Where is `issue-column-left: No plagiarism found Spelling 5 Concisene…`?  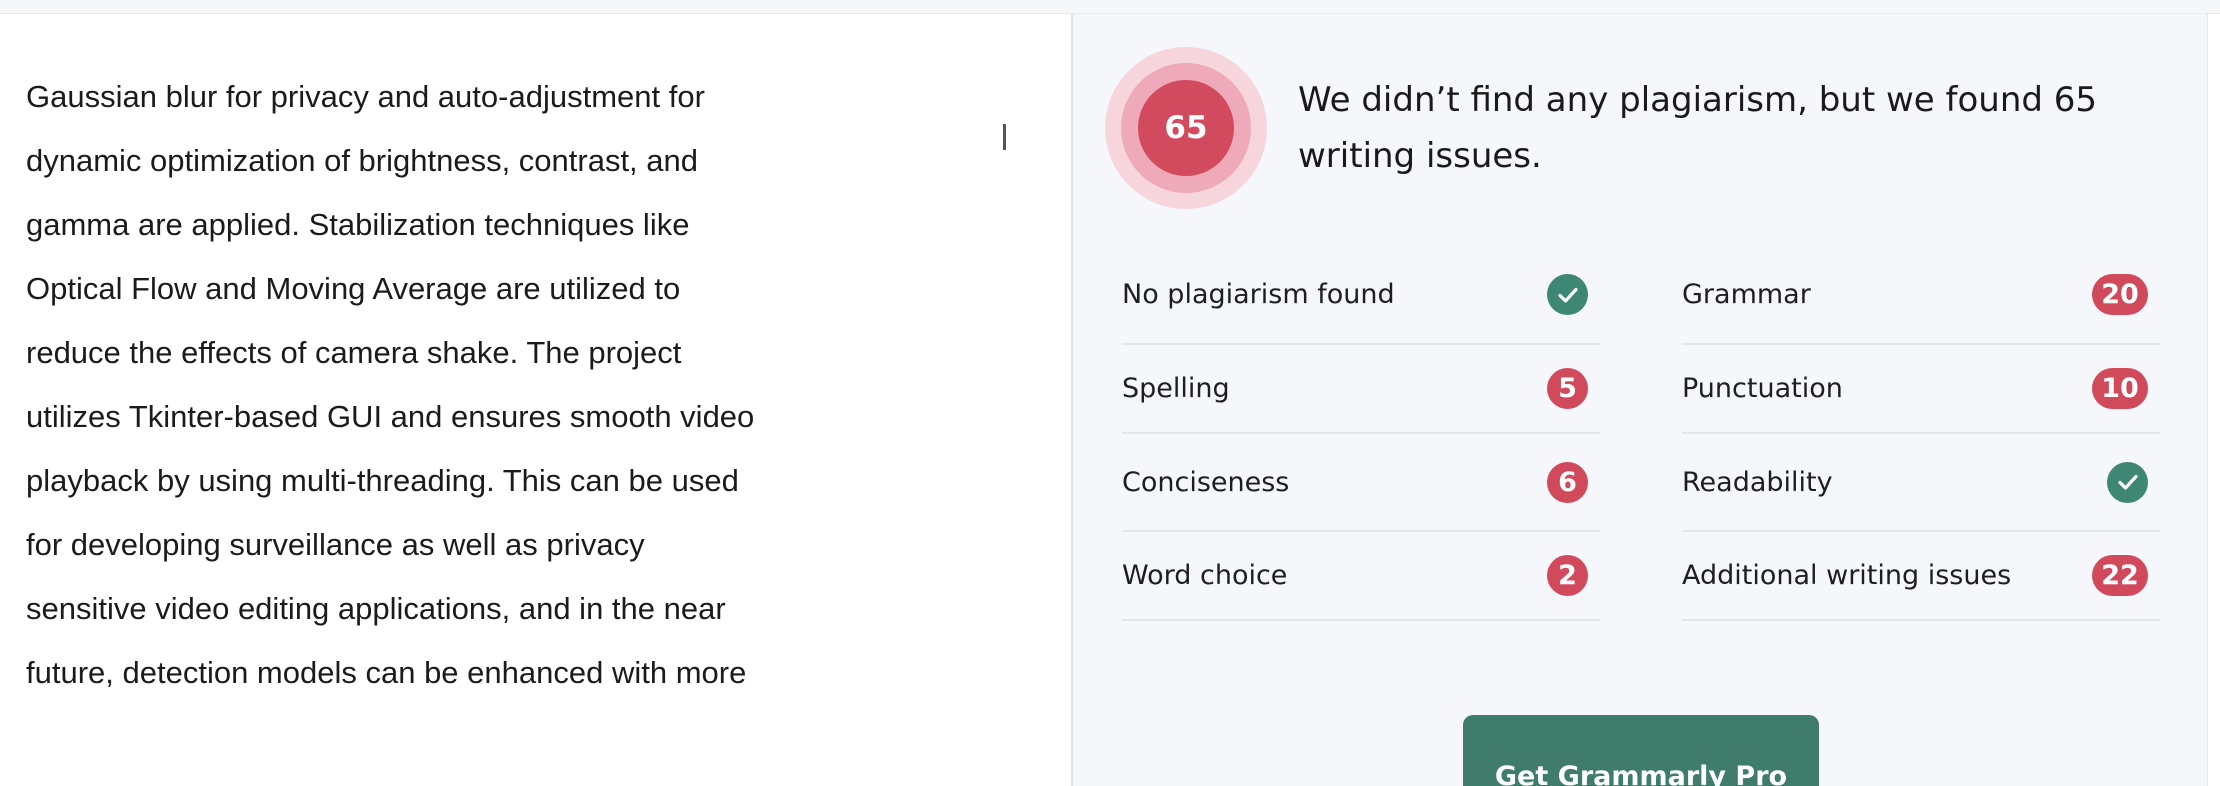
issue-column-left: No plagiarism found Spelling 5 Concisene… is located at coordinates (1361, 433).